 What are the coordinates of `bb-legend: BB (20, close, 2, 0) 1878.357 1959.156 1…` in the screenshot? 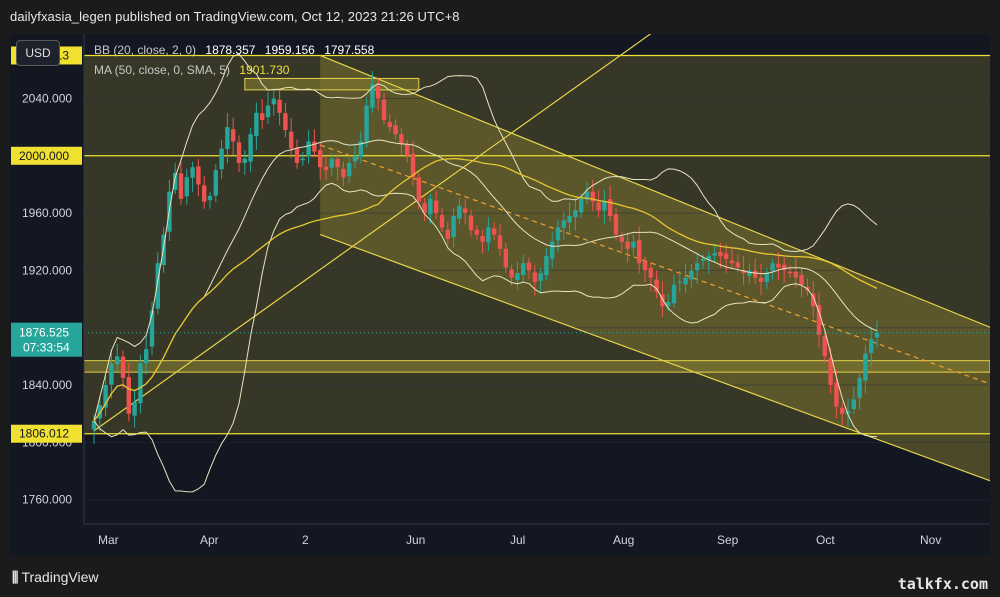 It's located at (234, 50).